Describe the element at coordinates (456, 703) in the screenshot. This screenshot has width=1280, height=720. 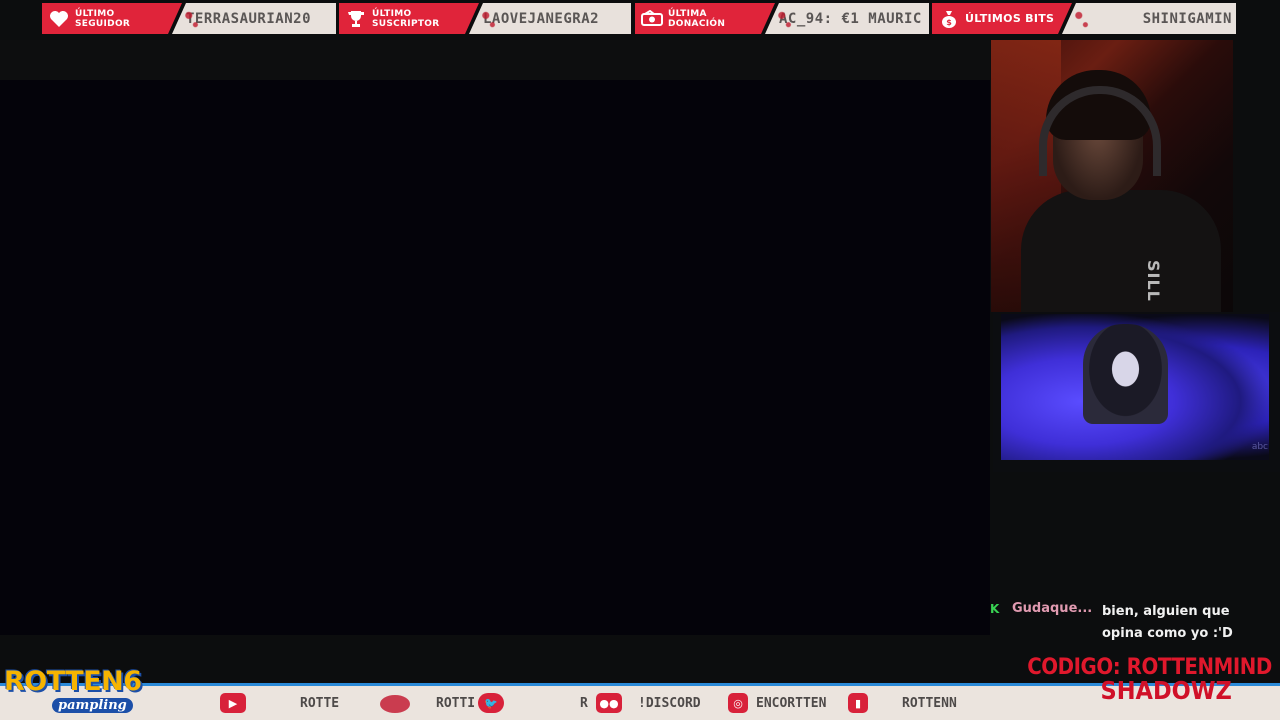
I see `social-item: ROTTI` at that location.